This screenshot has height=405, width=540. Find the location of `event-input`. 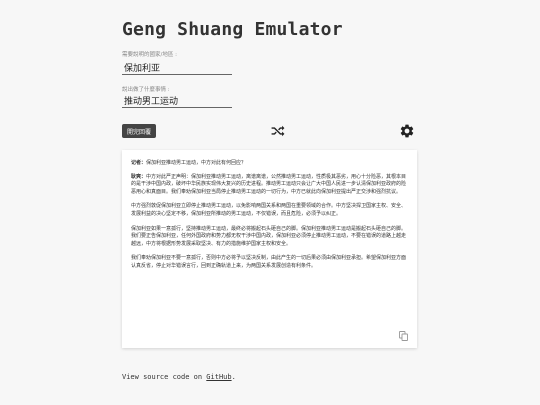

event-input is located at coordinates (177, 101).